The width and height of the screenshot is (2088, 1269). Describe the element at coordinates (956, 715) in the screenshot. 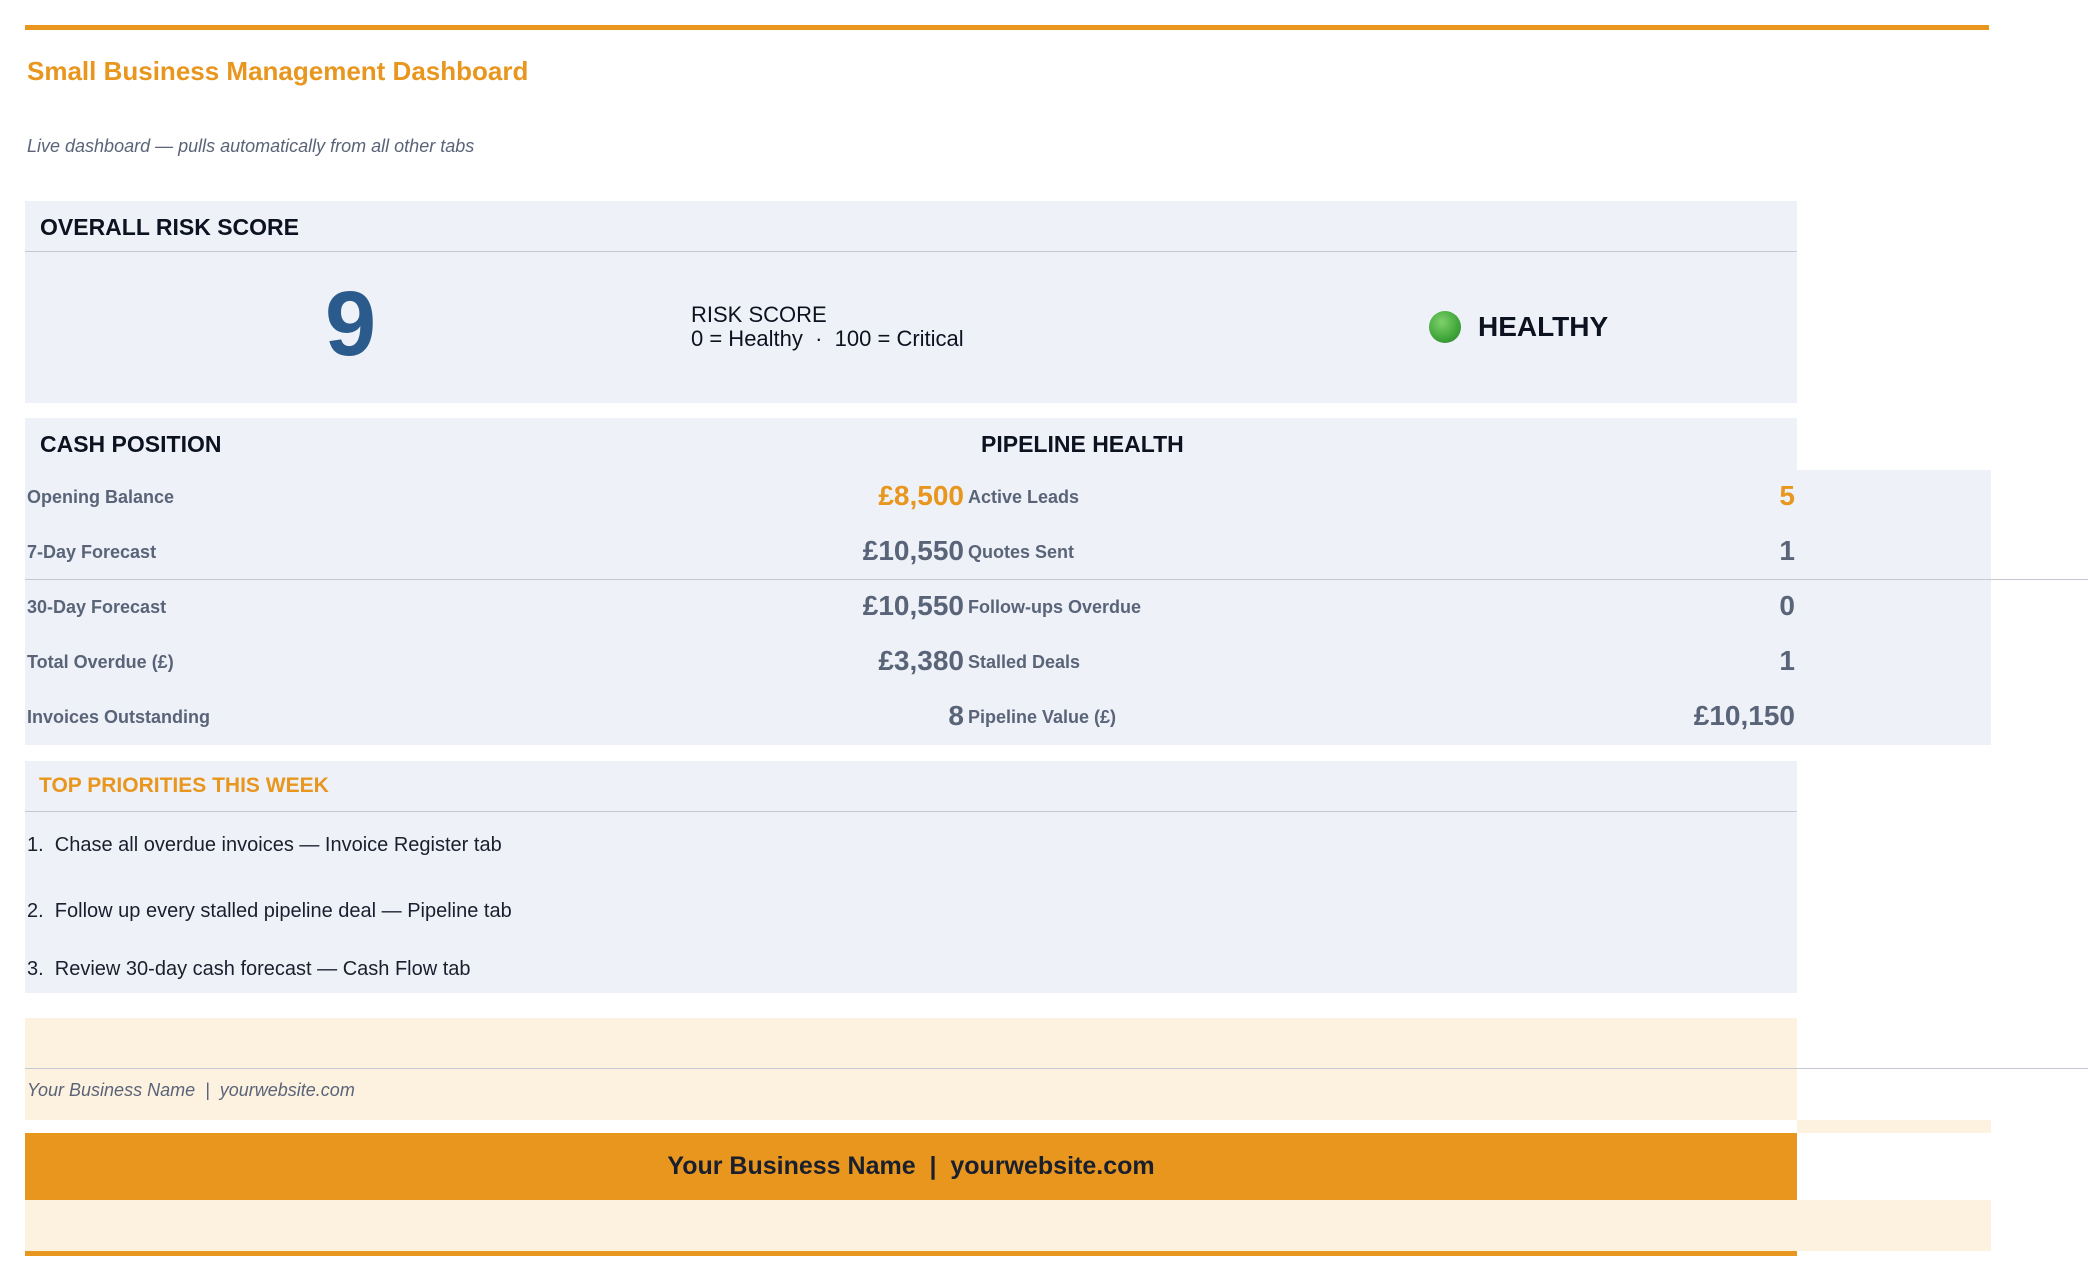

I see `cash-value-invoices: 8` at that location.